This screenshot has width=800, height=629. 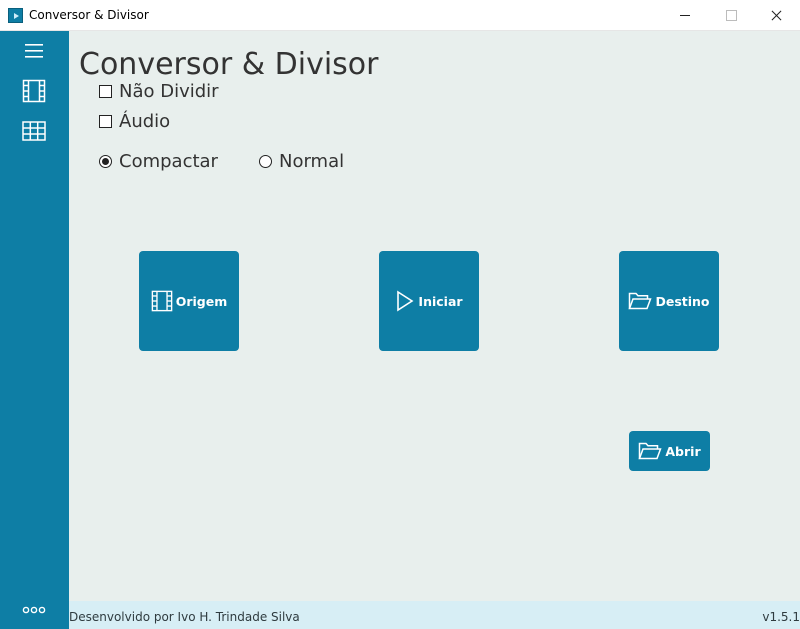 I want to click on sidebar, so click(x=34, y=330).